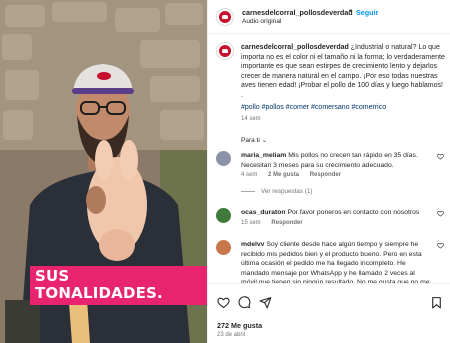 This screenshot has width=450, height=343. I want to click on post-author-username: carnesdelcorral_pollosdeverdad, so click(295, 47).